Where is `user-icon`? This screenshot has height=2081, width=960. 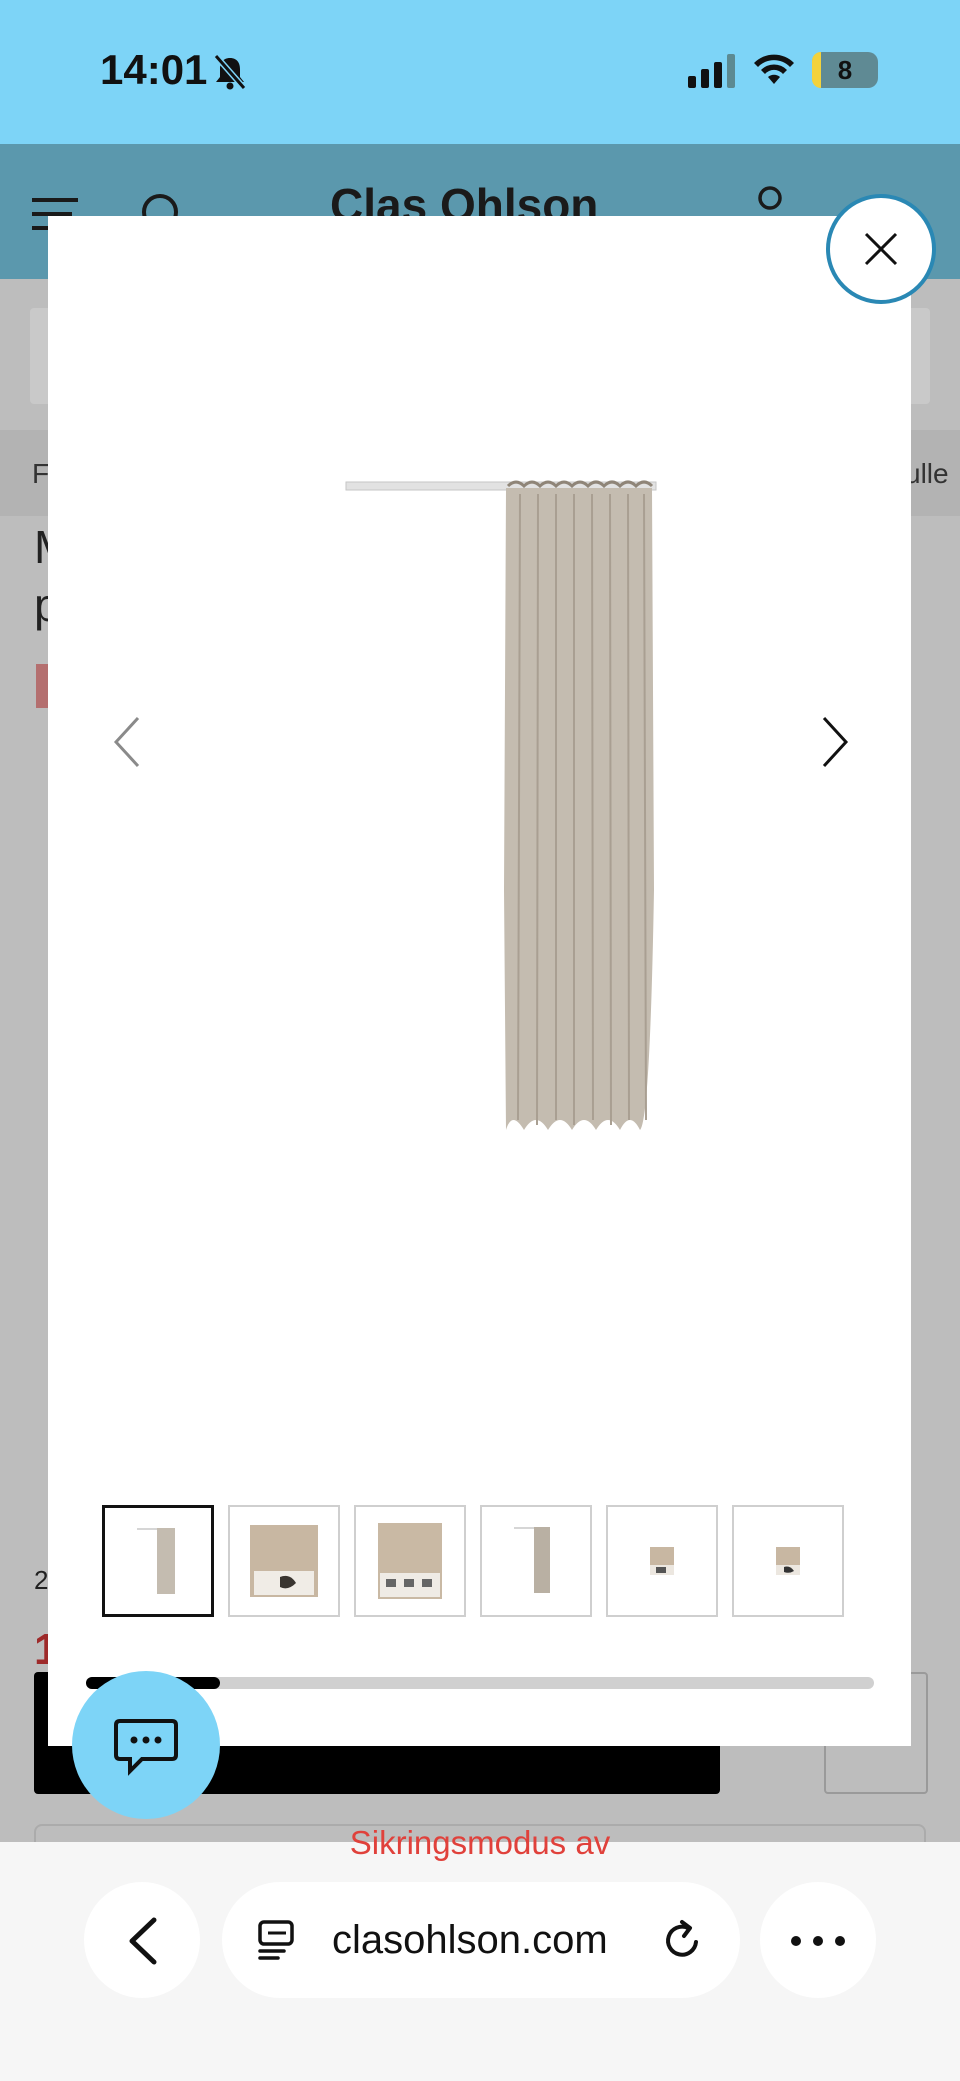 user-icon is located at coordinates (770, 201).